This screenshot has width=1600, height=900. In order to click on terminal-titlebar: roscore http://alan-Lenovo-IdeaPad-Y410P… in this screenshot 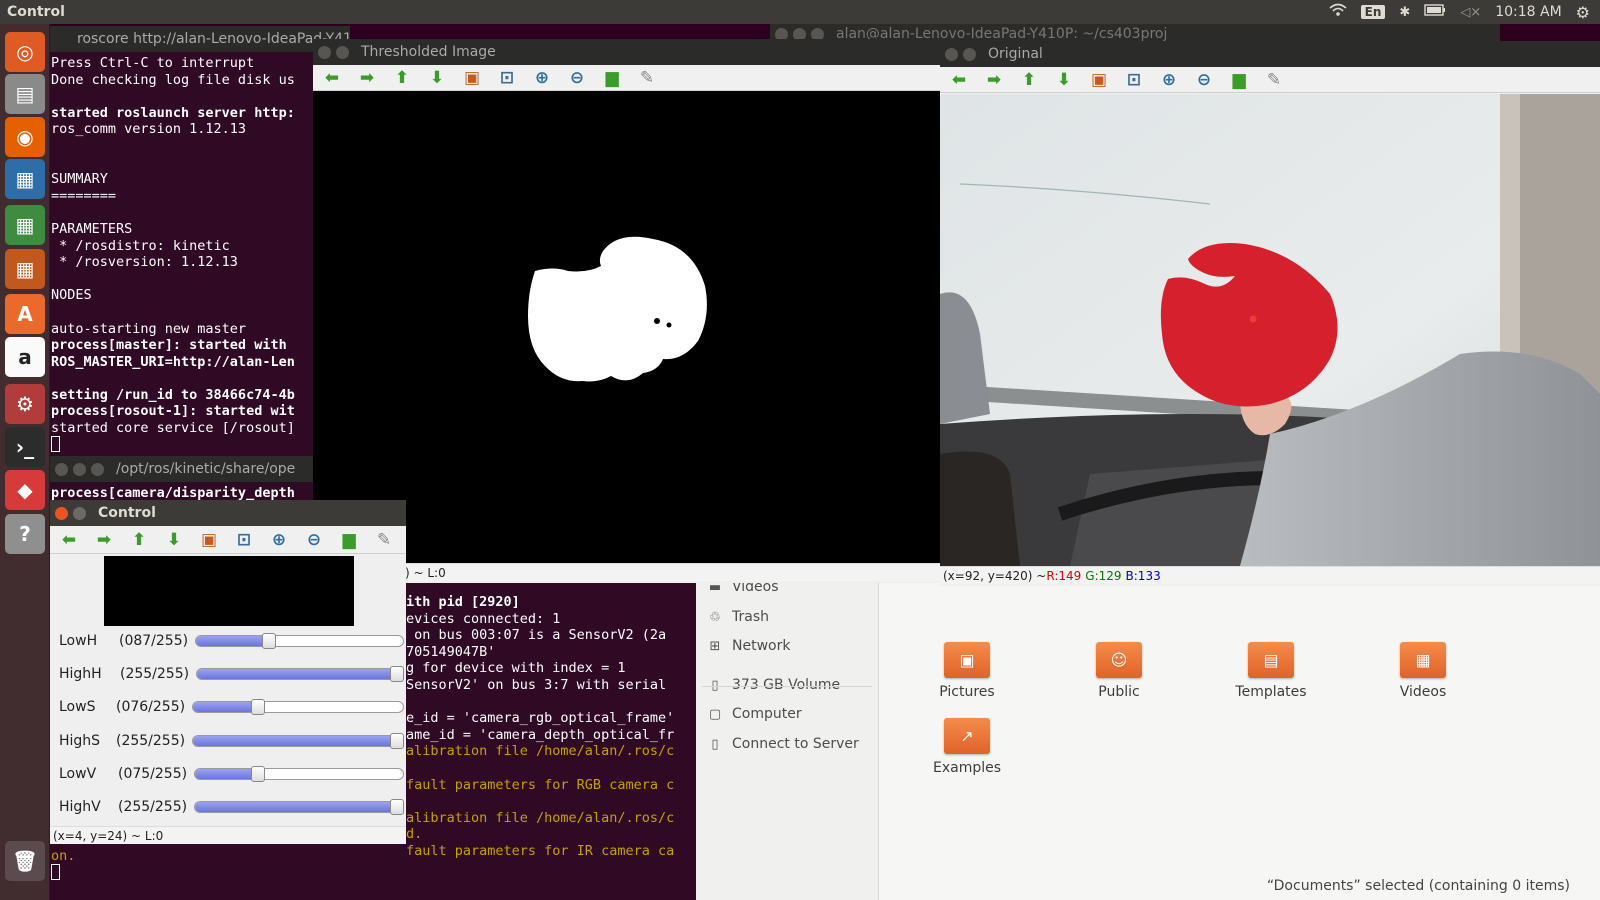, I will do `click(200, 39)`.